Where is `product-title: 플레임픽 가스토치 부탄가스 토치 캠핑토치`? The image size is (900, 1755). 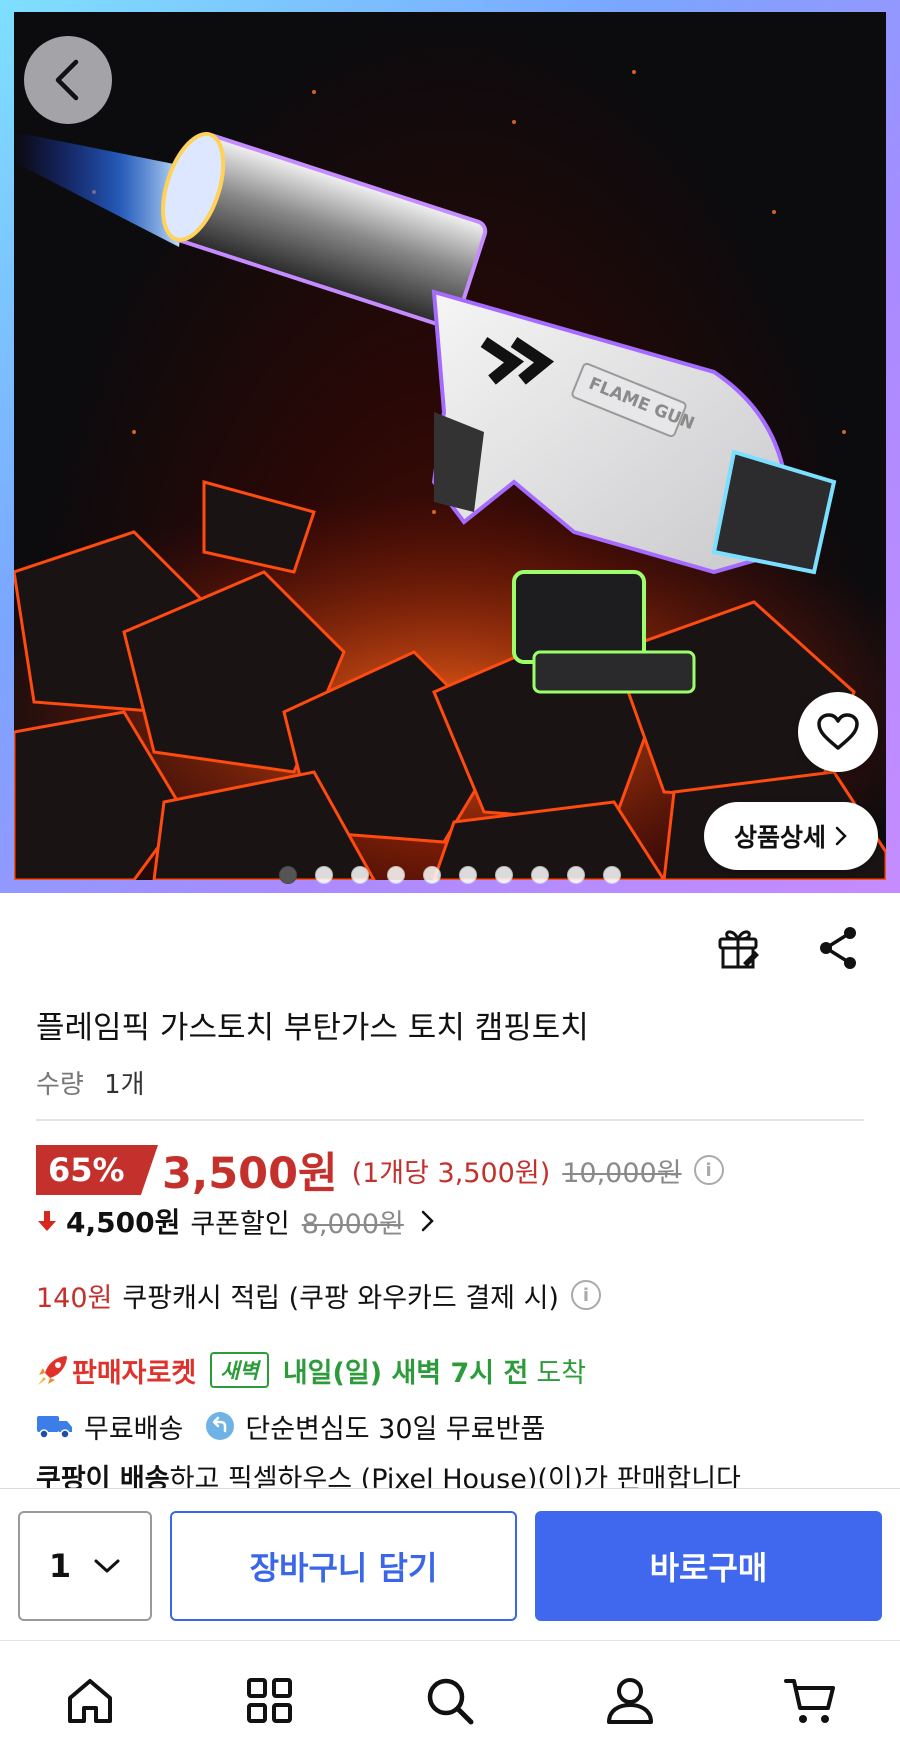 product-title: 플레임픽 가스토치 부탄가스 토치 캠핑토치 is located at coordinates (312, 1028).